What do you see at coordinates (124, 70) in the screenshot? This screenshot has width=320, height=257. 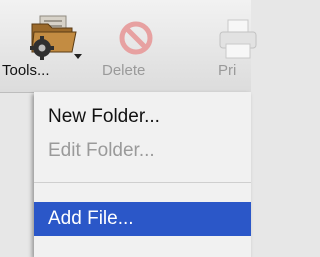 I see `delete-label: Delete` at bounding box center [124, 70].